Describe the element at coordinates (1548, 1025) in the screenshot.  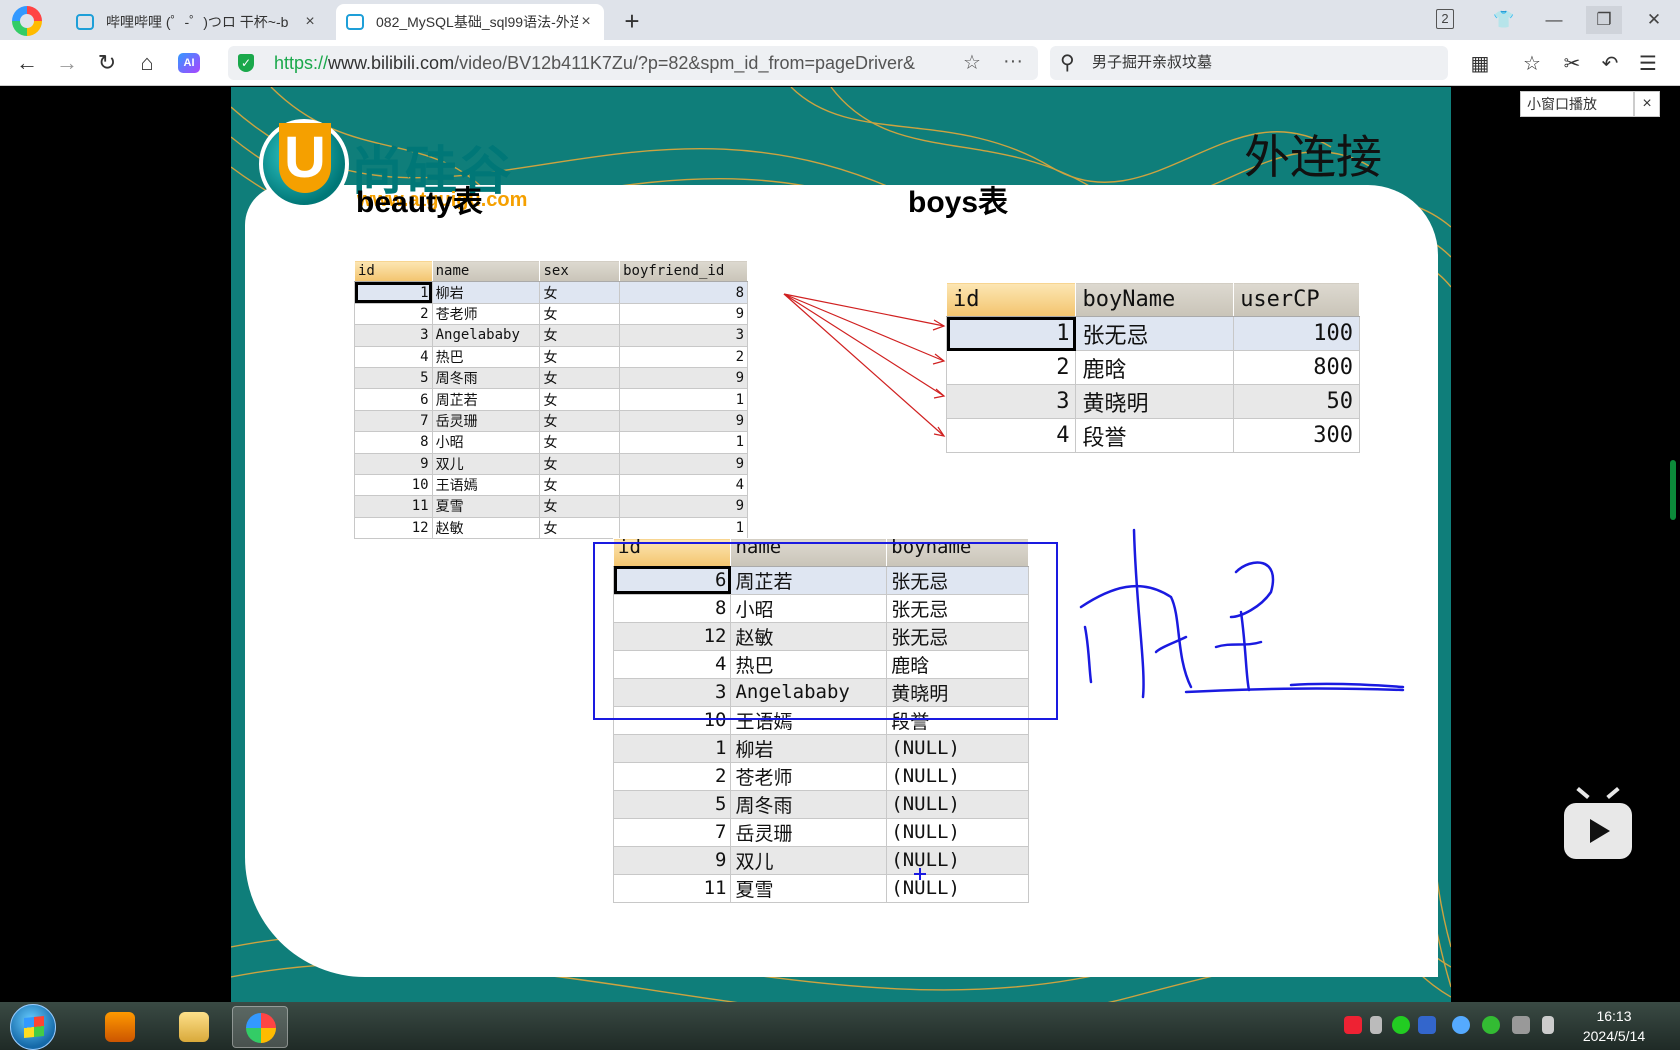
I see `volume-icon` at that location.